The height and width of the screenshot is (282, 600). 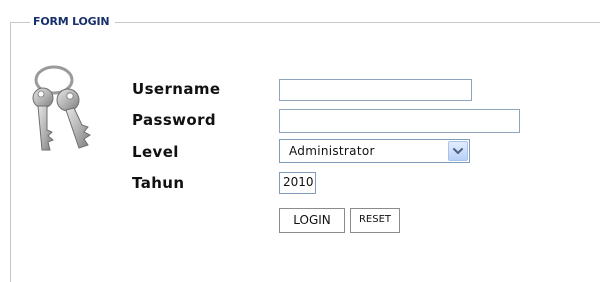 I want to click on chevron-down-icon, so click(x=458, y=151).